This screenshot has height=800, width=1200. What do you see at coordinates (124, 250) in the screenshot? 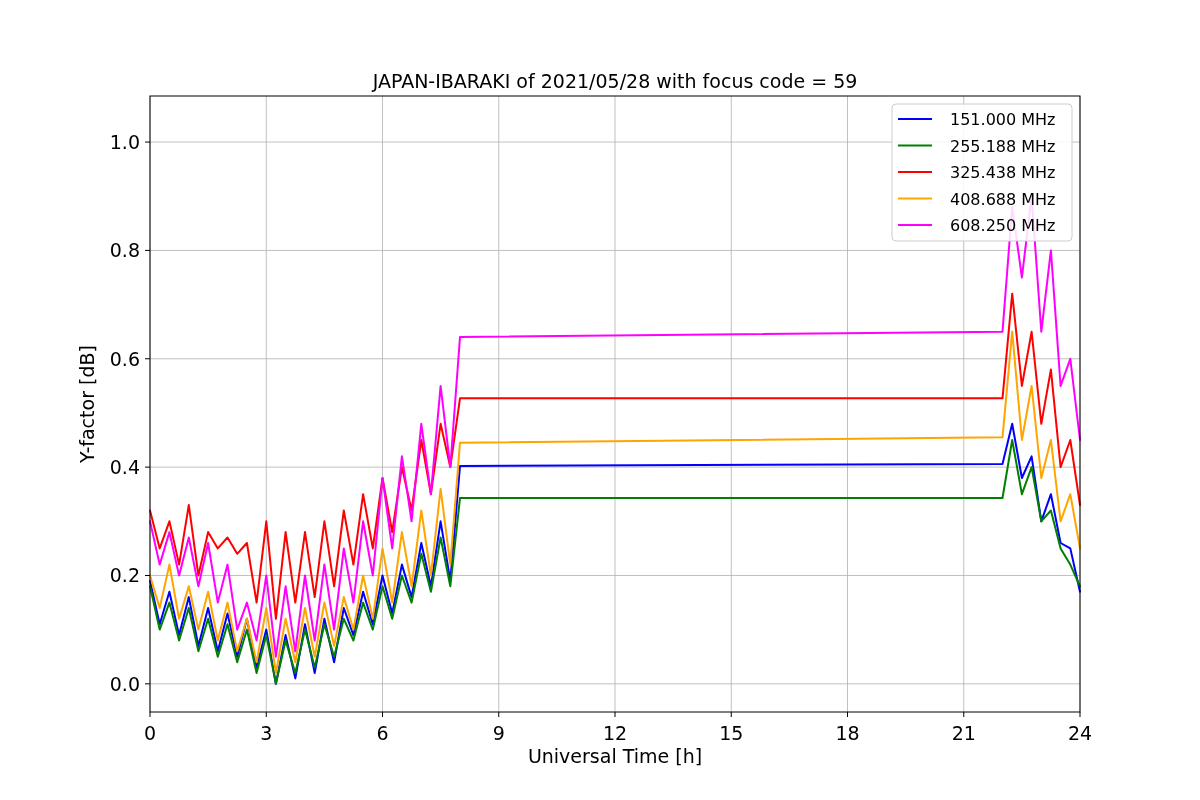
I see `y-tick-label: 0.8` at bounding box center [124, 250].